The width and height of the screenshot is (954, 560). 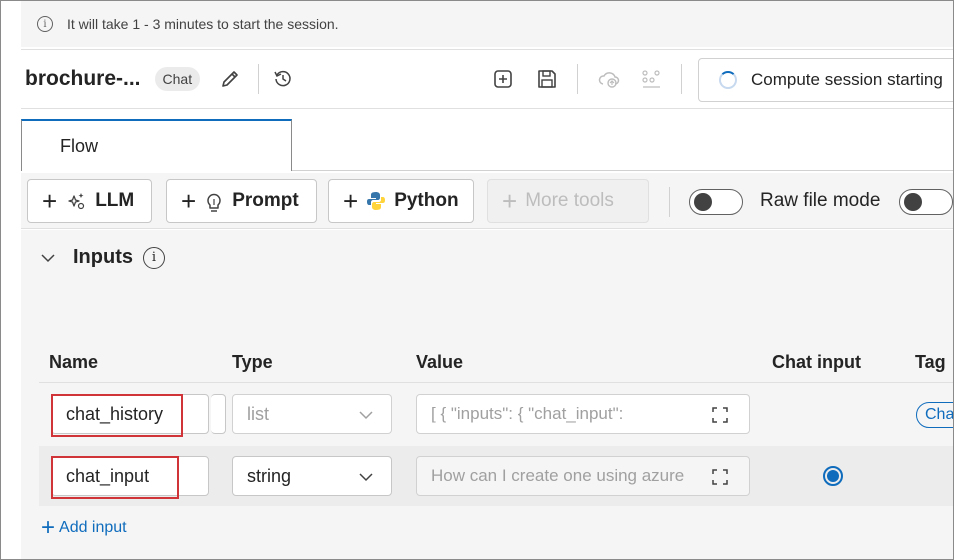 What do you see at coordinates (716, 202) in the screenshot?
I see `toggle-switch` at bounding box center [716, 202].